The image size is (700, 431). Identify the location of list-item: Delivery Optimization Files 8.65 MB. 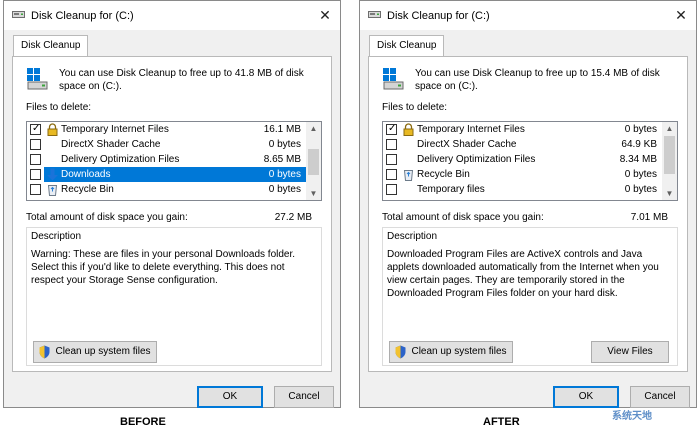
(167, 159).